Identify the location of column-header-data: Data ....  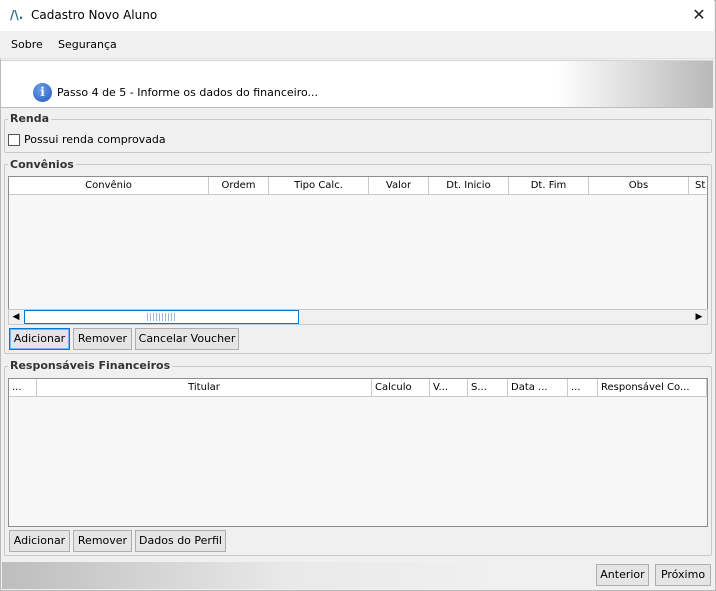
(538, 388).